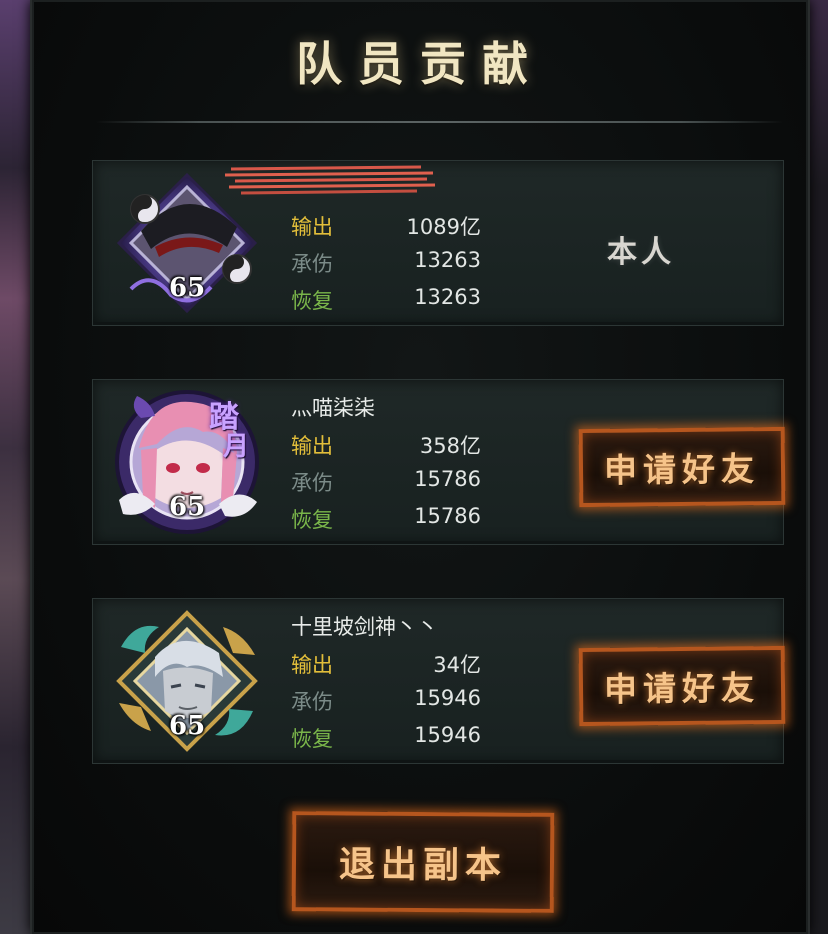 The width and height of the screenshot is (828, 934). What do you see at coordinates (447, 735) in the screenshot?
I see `stat-value-heal: 15946` at bounding box center [447, 735].